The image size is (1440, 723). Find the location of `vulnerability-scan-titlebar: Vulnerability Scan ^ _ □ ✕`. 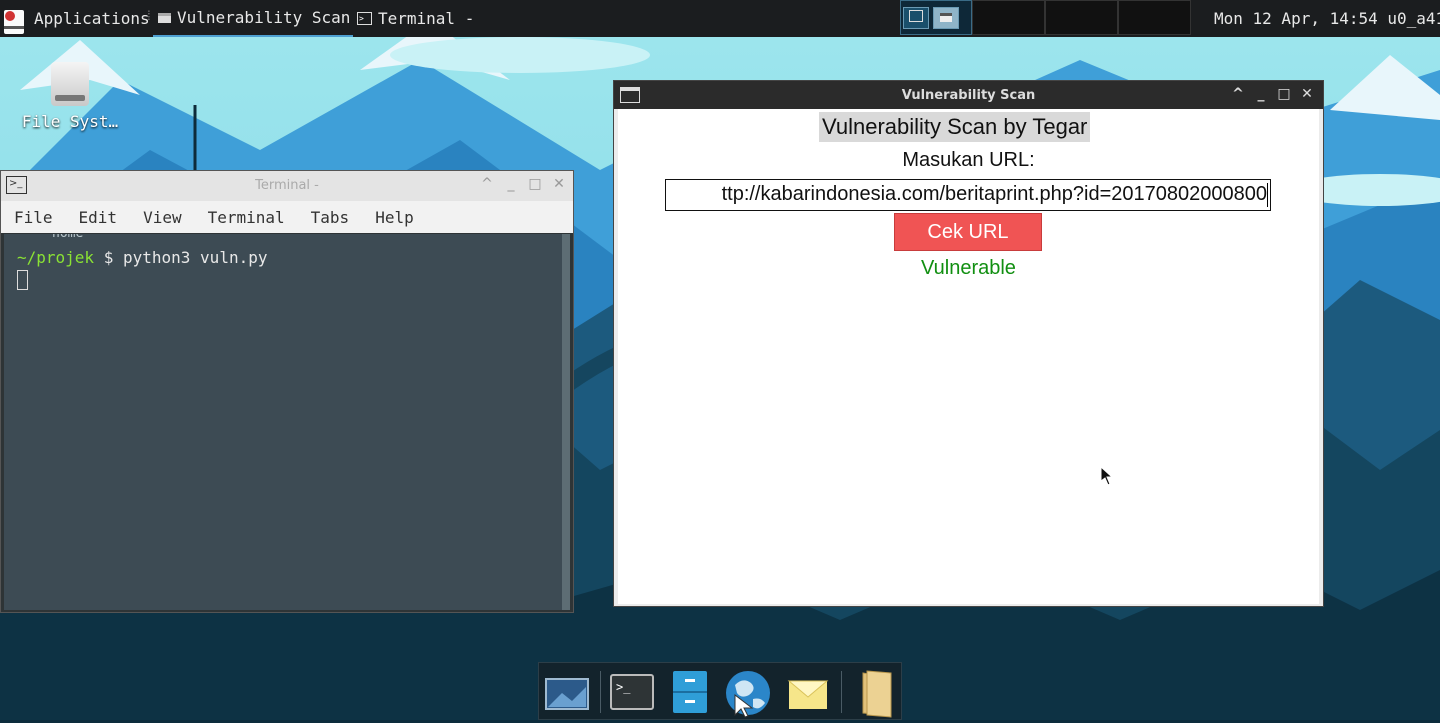

vulnerability-scan-titlebar: Vulnerability Scan ^ _ □ ✕ is located at coordinates (968, 95).